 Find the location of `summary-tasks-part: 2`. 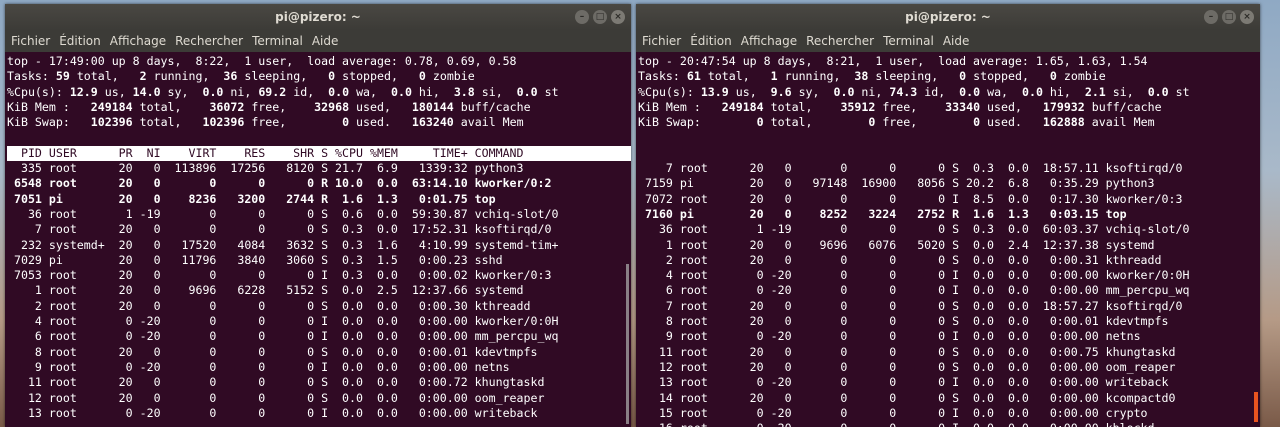

summary-tasks-part: 2 is located at coordinates (143, 76).